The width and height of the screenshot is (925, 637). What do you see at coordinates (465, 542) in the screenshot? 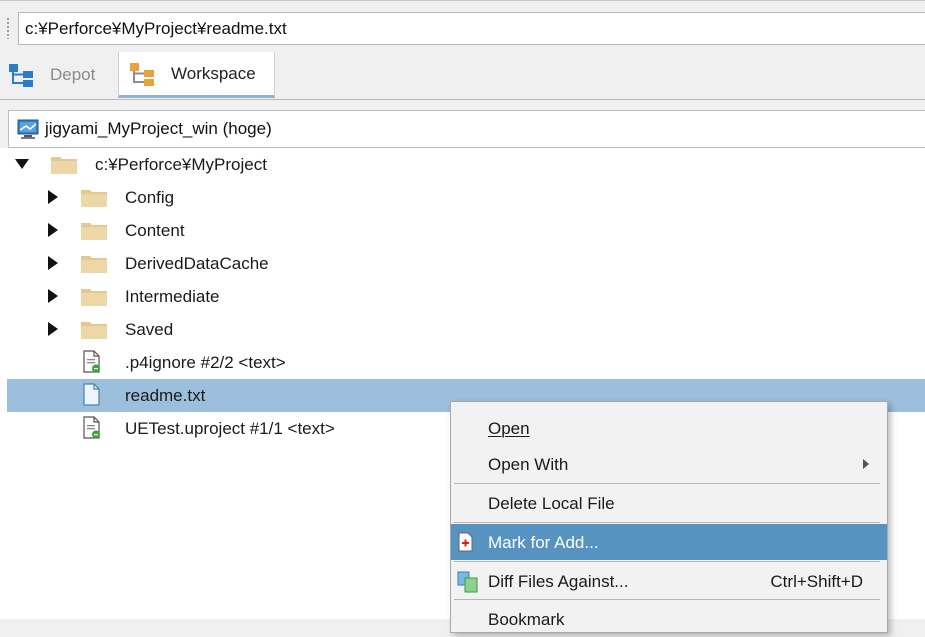
I see `mark-for-add-icon` at bounding box center [465, 542].